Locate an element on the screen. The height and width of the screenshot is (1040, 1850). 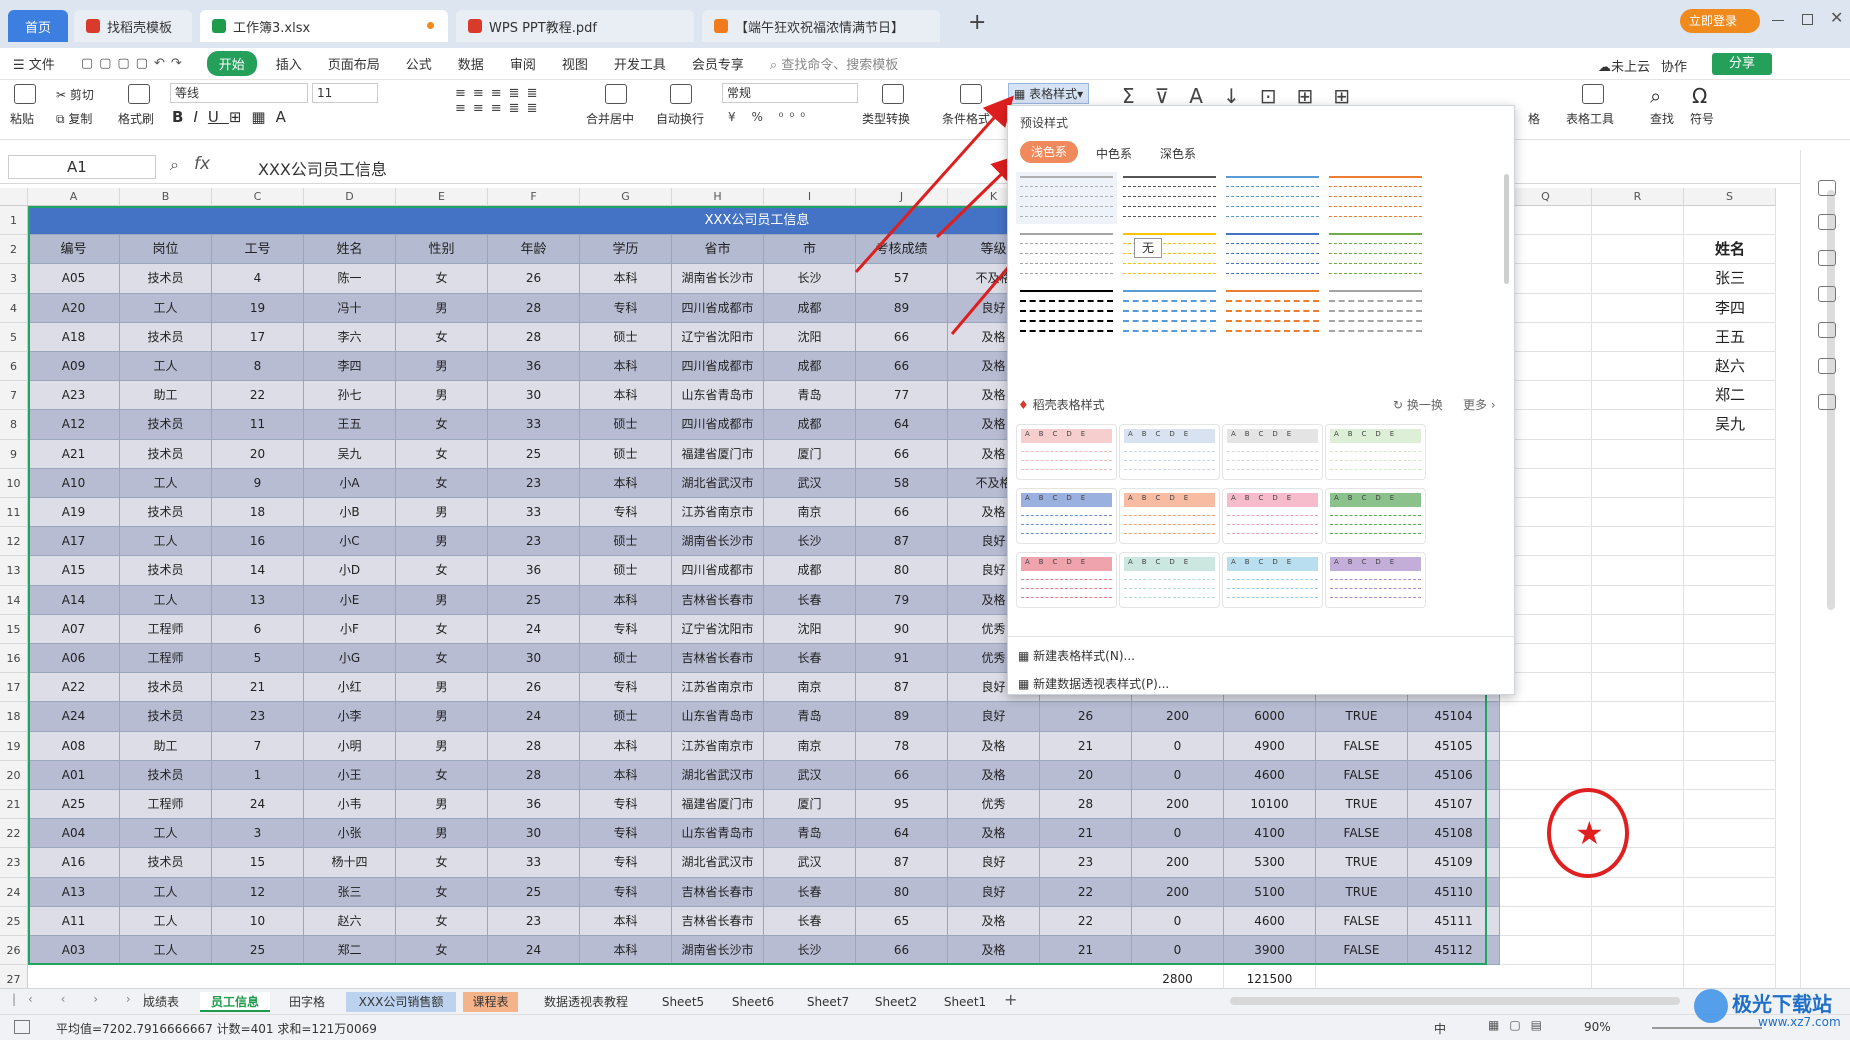
sheet-tab: 数据透视表教程 is located at coordinates (586, 1002).